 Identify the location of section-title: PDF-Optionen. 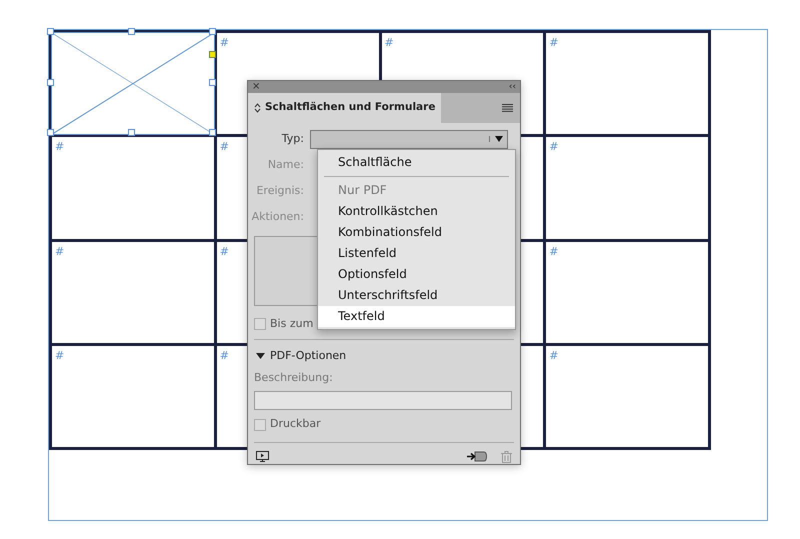
(308, 356).